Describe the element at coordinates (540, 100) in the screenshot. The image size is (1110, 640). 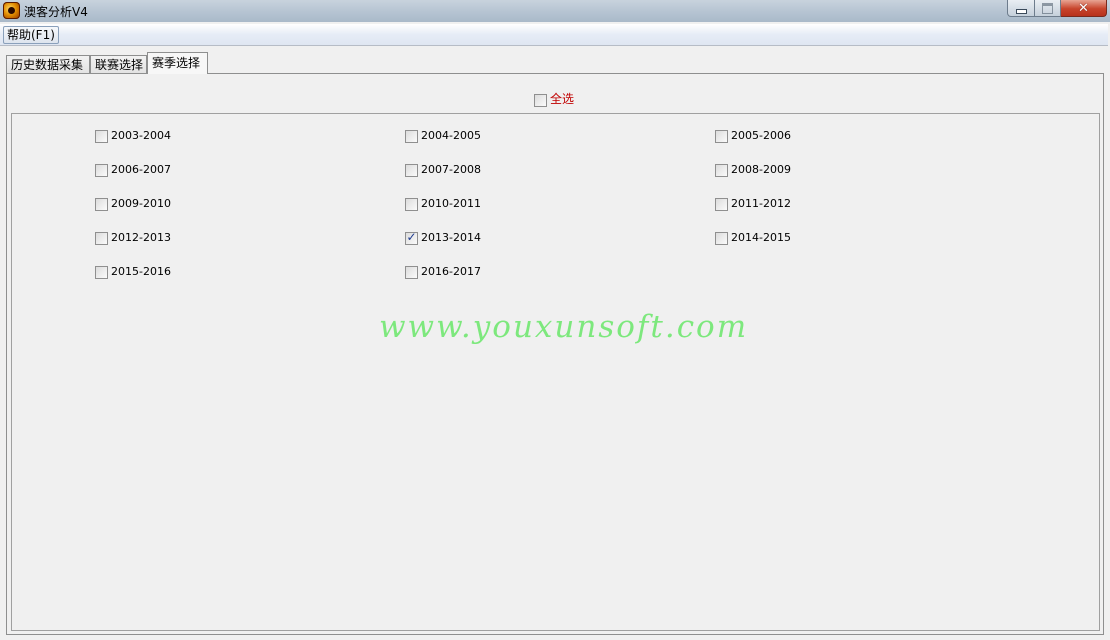
I see `select-all-checkbox` at that location.